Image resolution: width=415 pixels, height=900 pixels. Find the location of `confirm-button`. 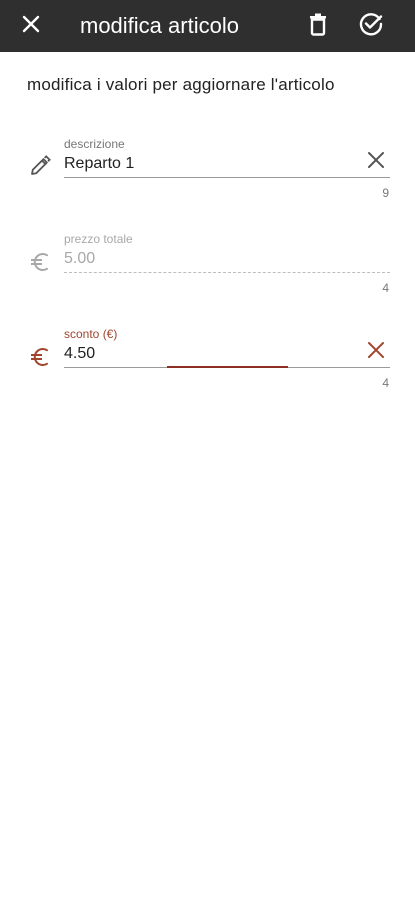

confirm-button is located at coordinates (371, 26).